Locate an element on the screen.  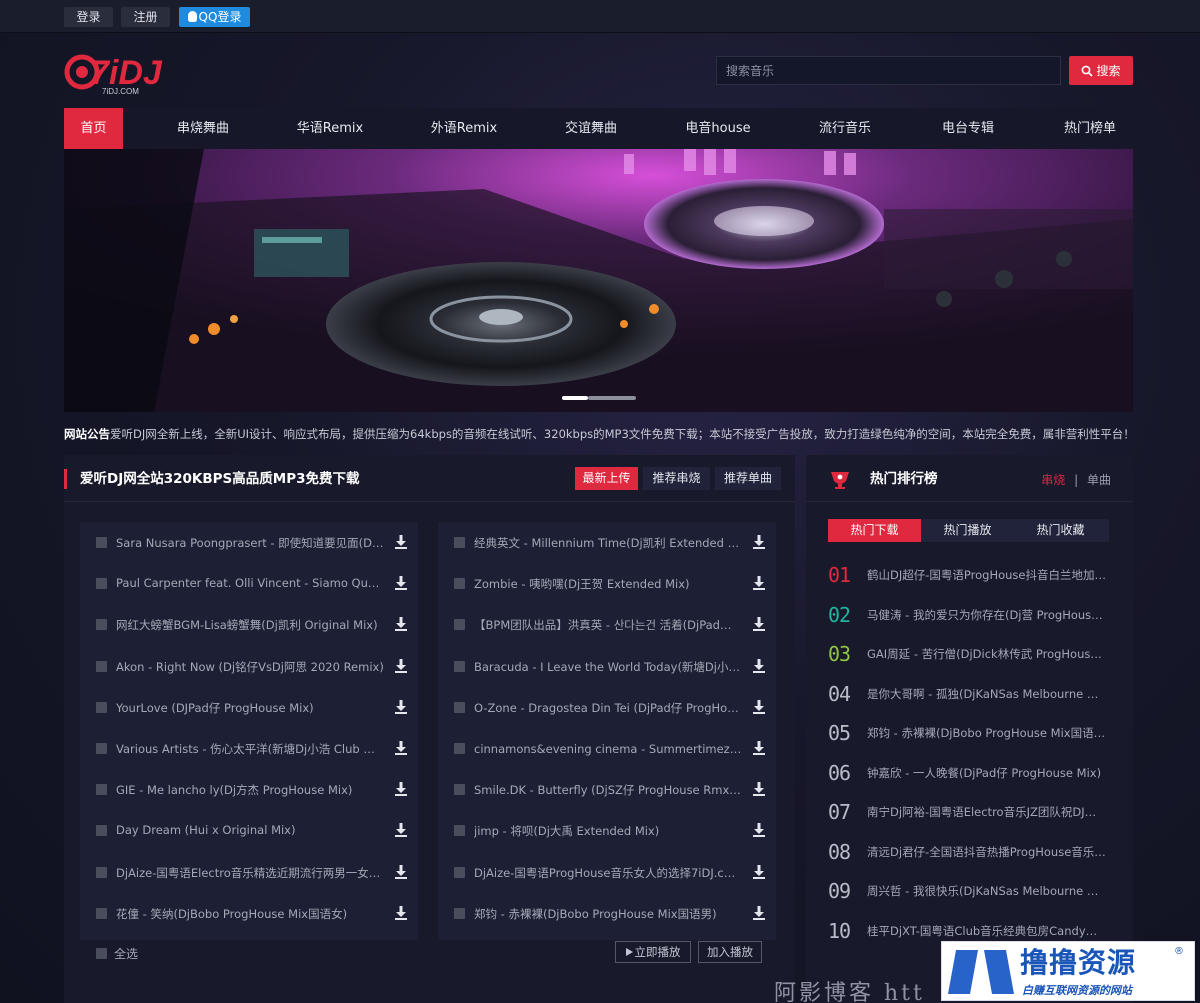
song-title: 郑钧 - 赤裸裸(DjBobo ProgHouse Mix国语男) is located at coordinates (608, 914).